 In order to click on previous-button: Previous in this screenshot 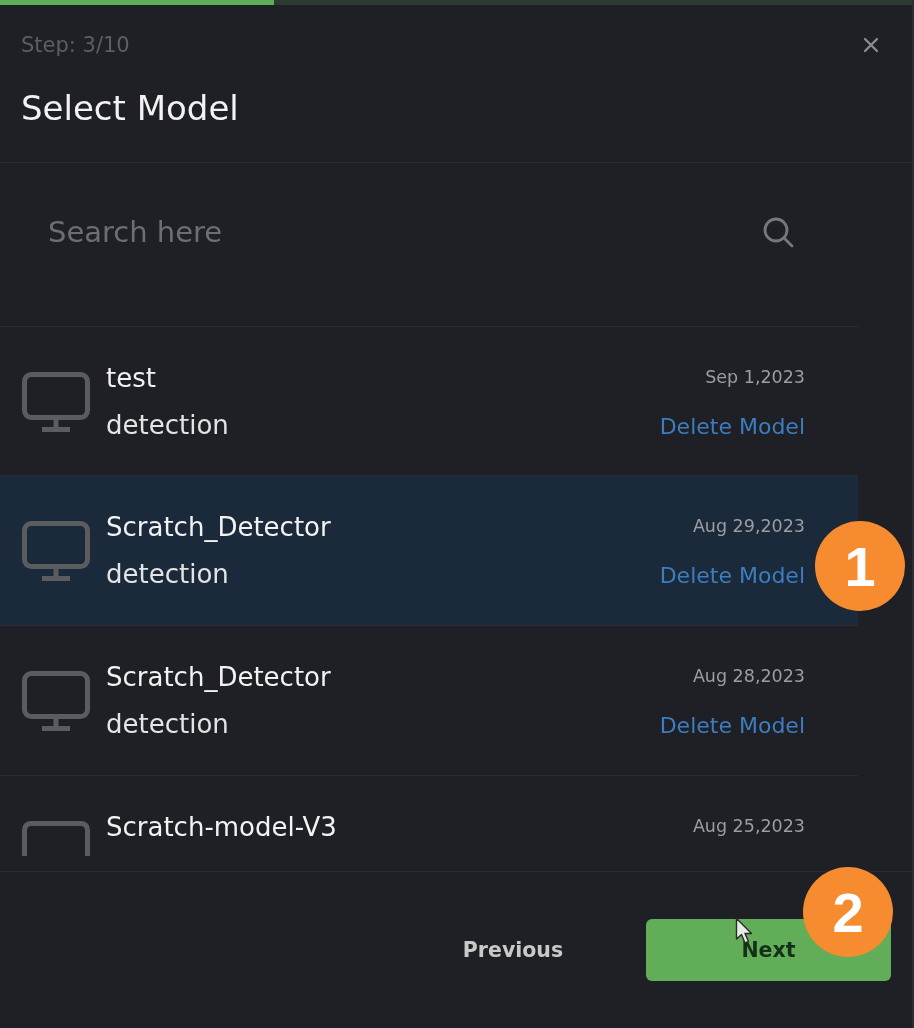, I will do `click(513, 950)`.